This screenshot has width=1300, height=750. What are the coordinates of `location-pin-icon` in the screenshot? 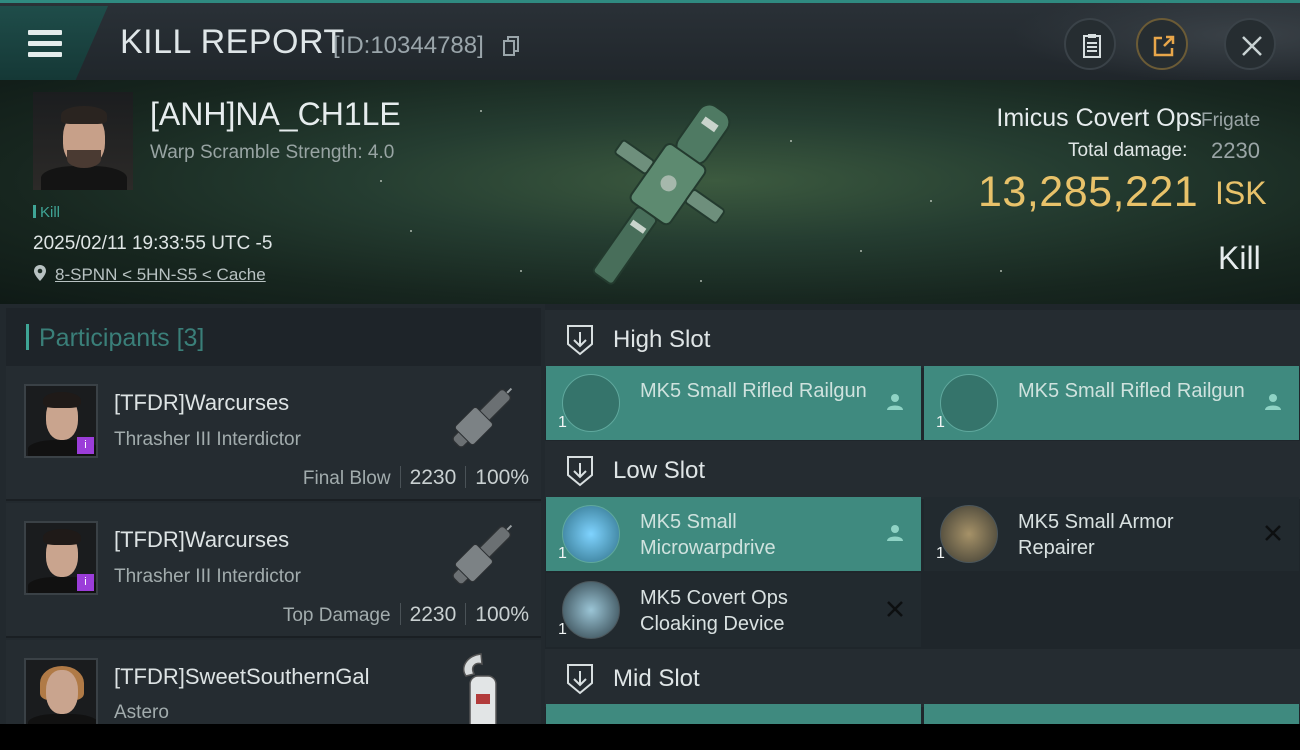 It's located at (40, 273).